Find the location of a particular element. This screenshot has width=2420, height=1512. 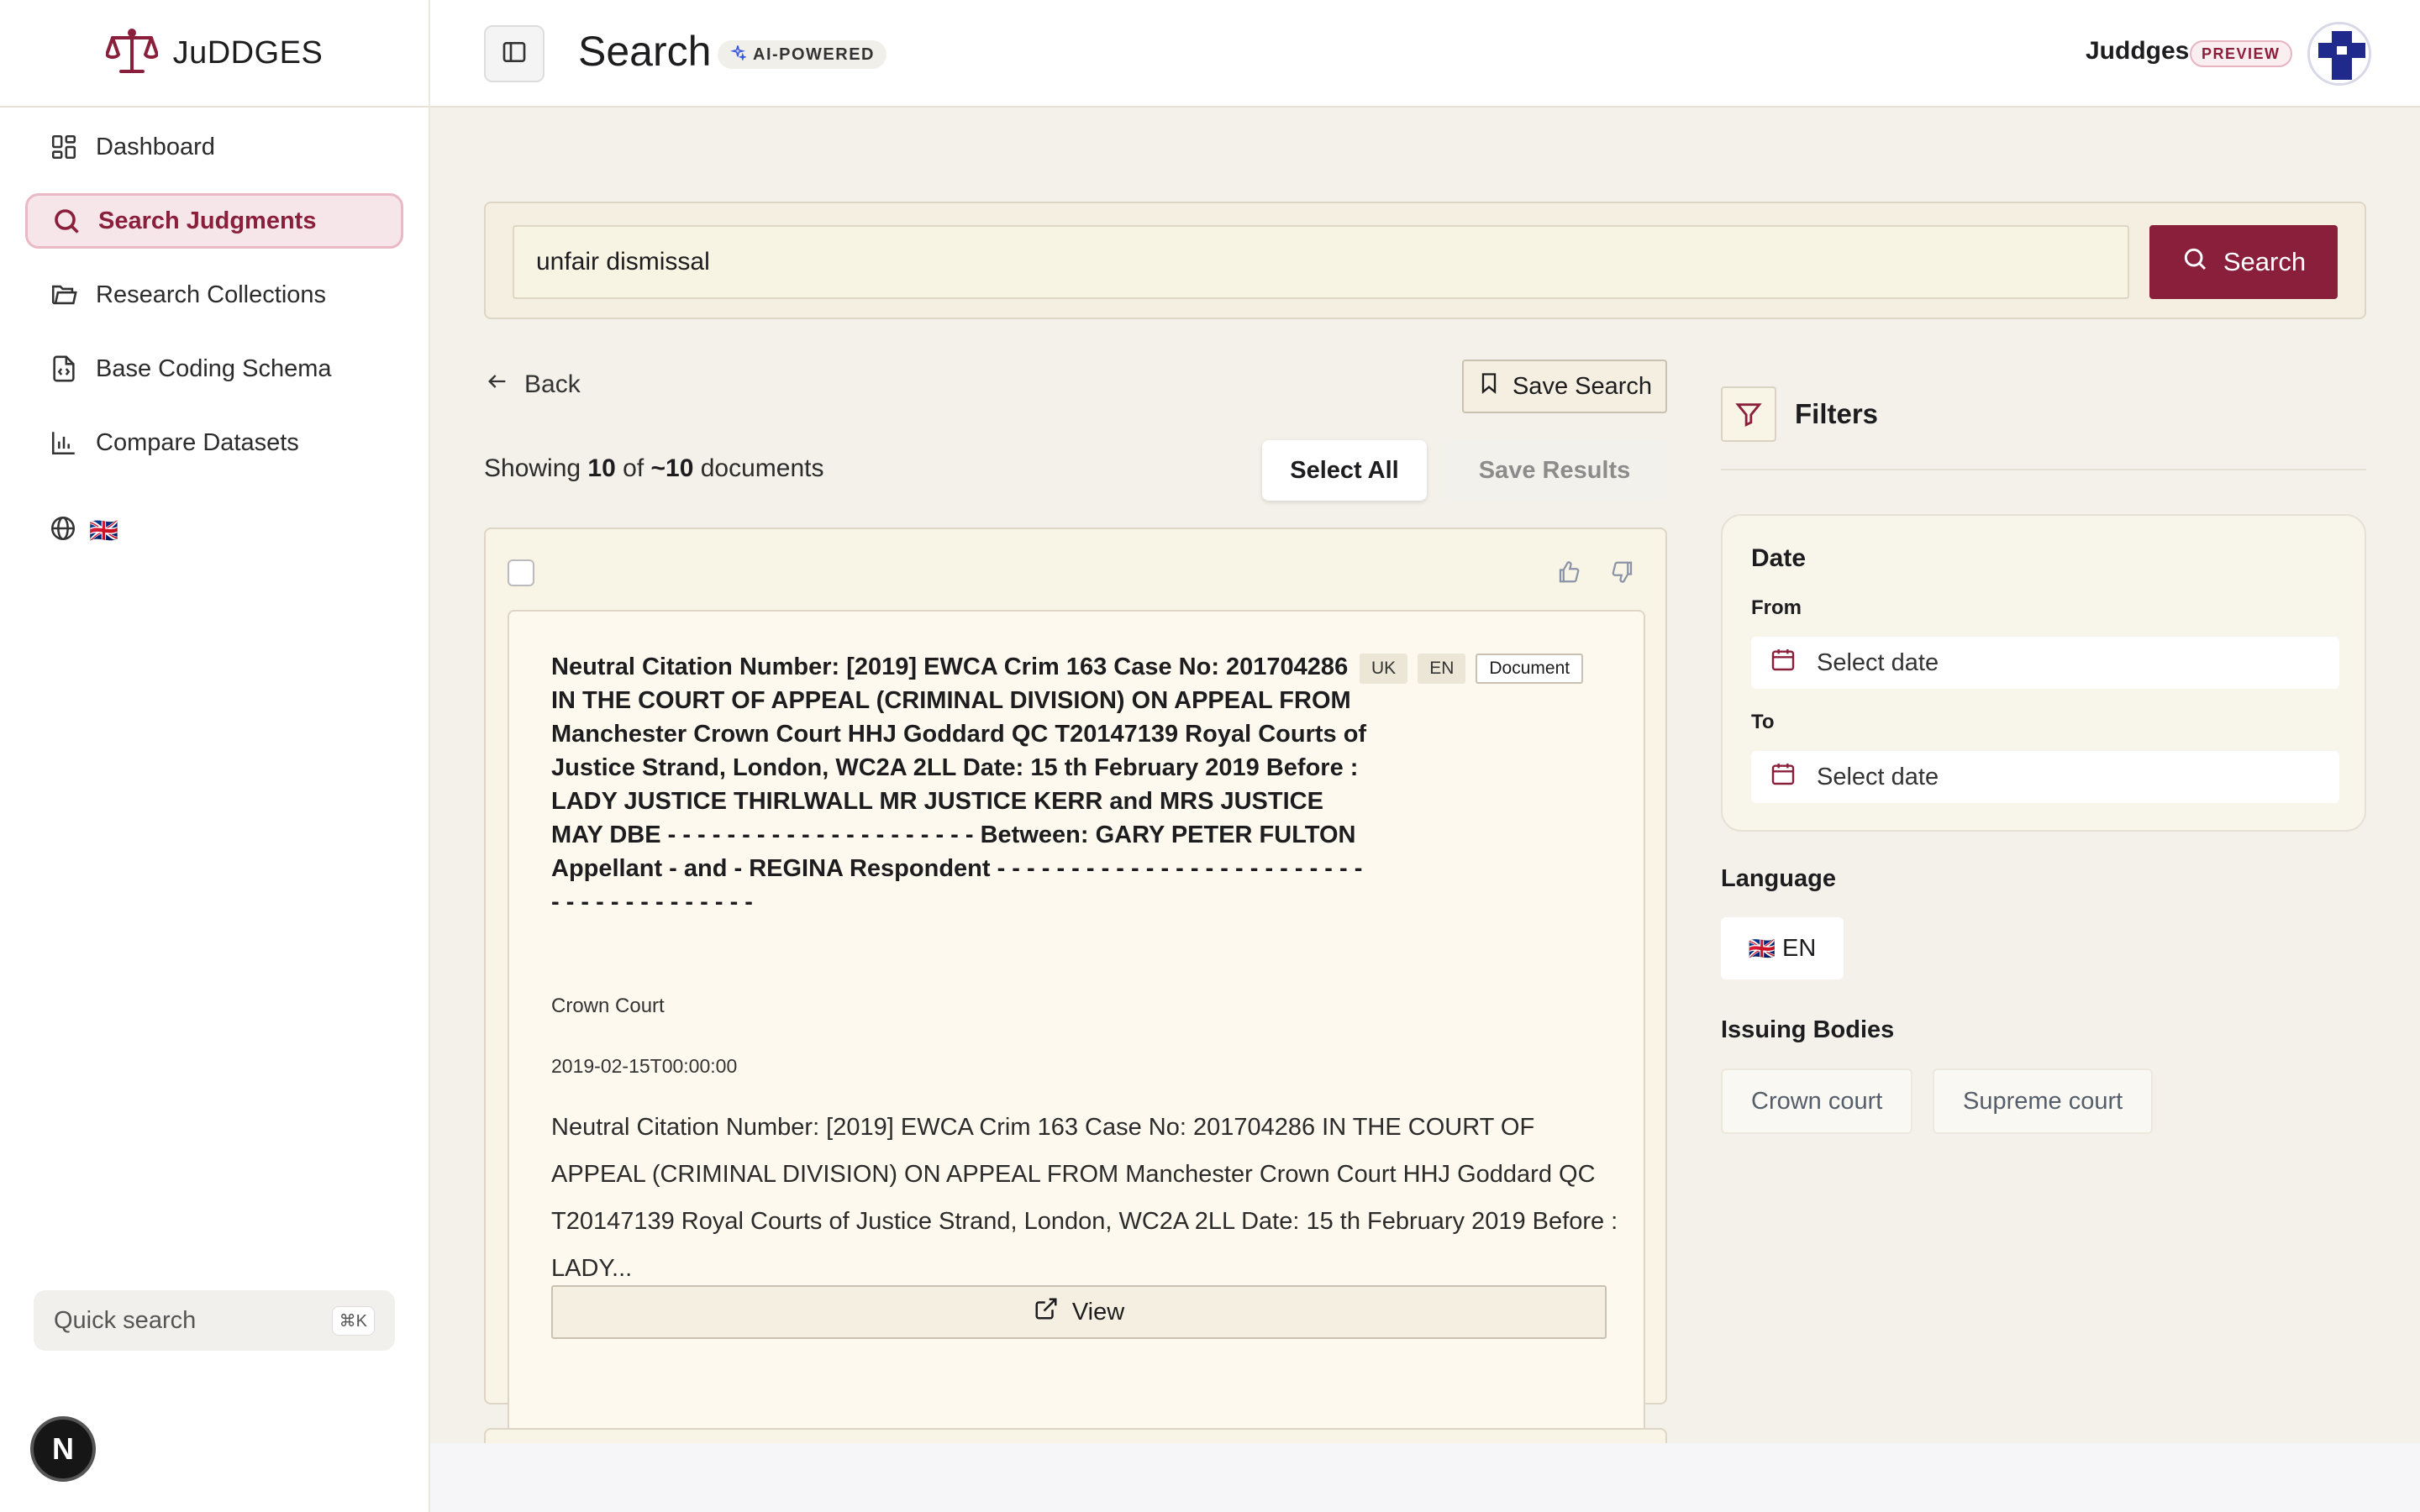

external-link-icon is located at coordinates (1046, 1312).